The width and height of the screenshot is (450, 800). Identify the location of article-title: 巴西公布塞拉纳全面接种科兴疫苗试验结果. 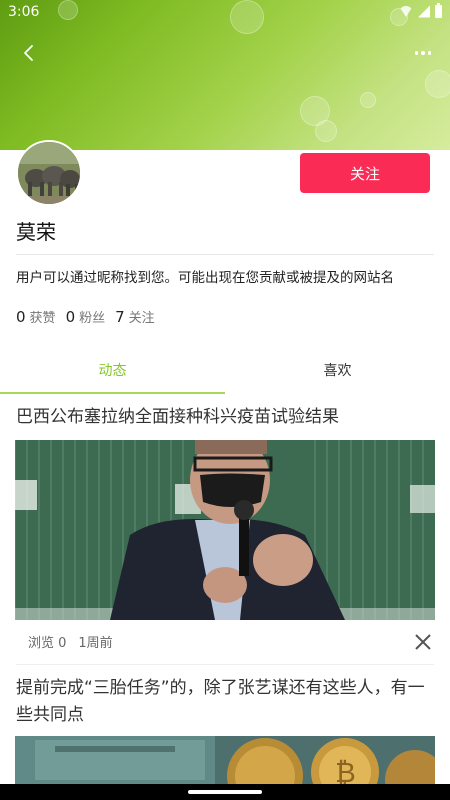
(225, 417).